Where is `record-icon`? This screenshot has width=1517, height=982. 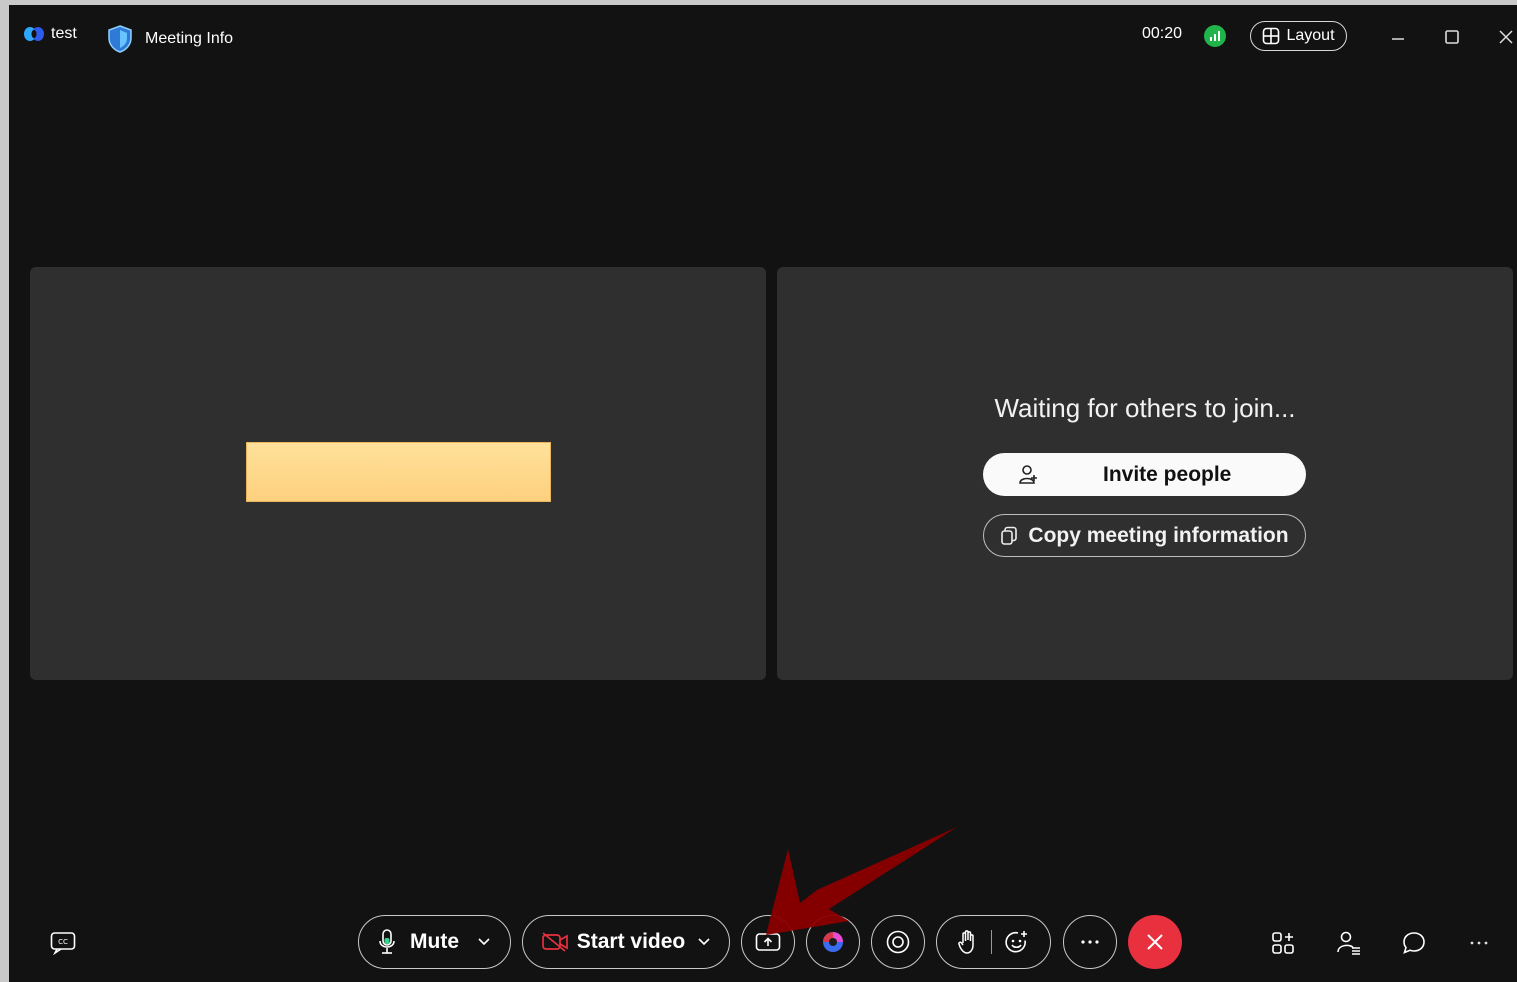 record-icon is located at coordinates (898, 942).